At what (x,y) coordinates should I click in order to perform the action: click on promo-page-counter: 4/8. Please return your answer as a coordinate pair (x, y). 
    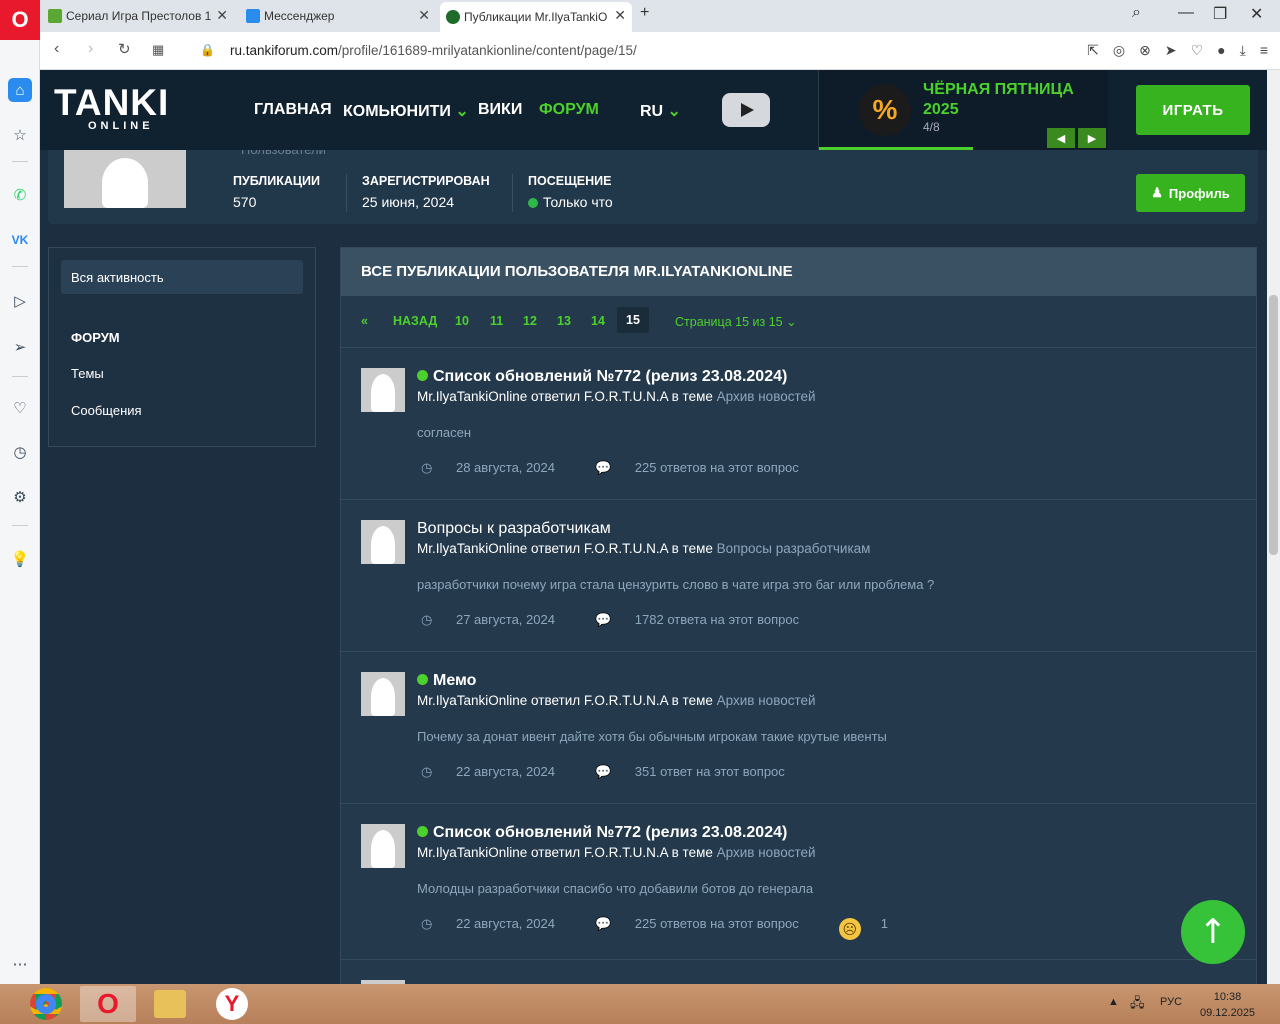
    Looking at the image, I should click on (931, 127).